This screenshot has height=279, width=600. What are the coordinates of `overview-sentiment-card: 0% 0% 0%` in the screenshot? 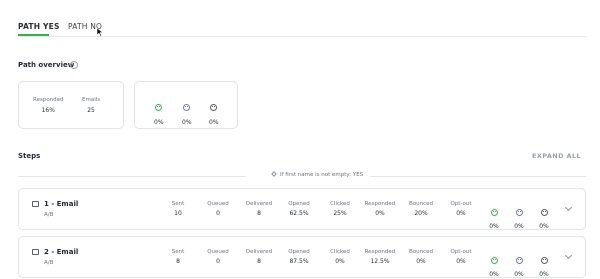 It's located at (186, 105).